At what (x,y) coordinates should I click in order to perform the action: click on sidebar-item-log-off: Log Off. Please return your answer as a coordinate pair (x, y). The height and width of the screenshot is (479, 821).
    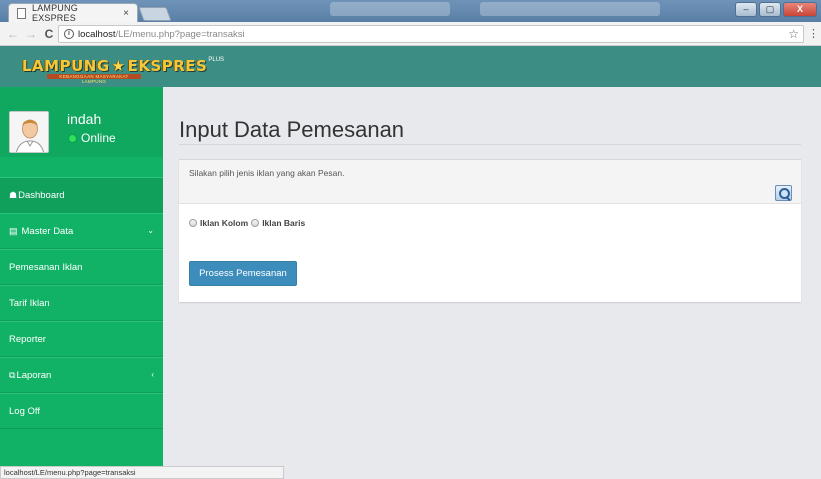
    Looking at the image, I should click on (81, 411).